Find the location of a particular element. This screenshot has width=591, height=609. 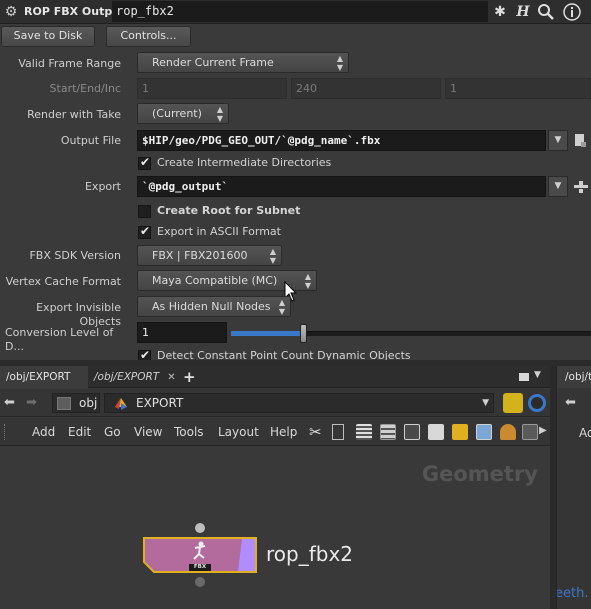

path-current-label: EXPORT is located at coordinates (160, 403).